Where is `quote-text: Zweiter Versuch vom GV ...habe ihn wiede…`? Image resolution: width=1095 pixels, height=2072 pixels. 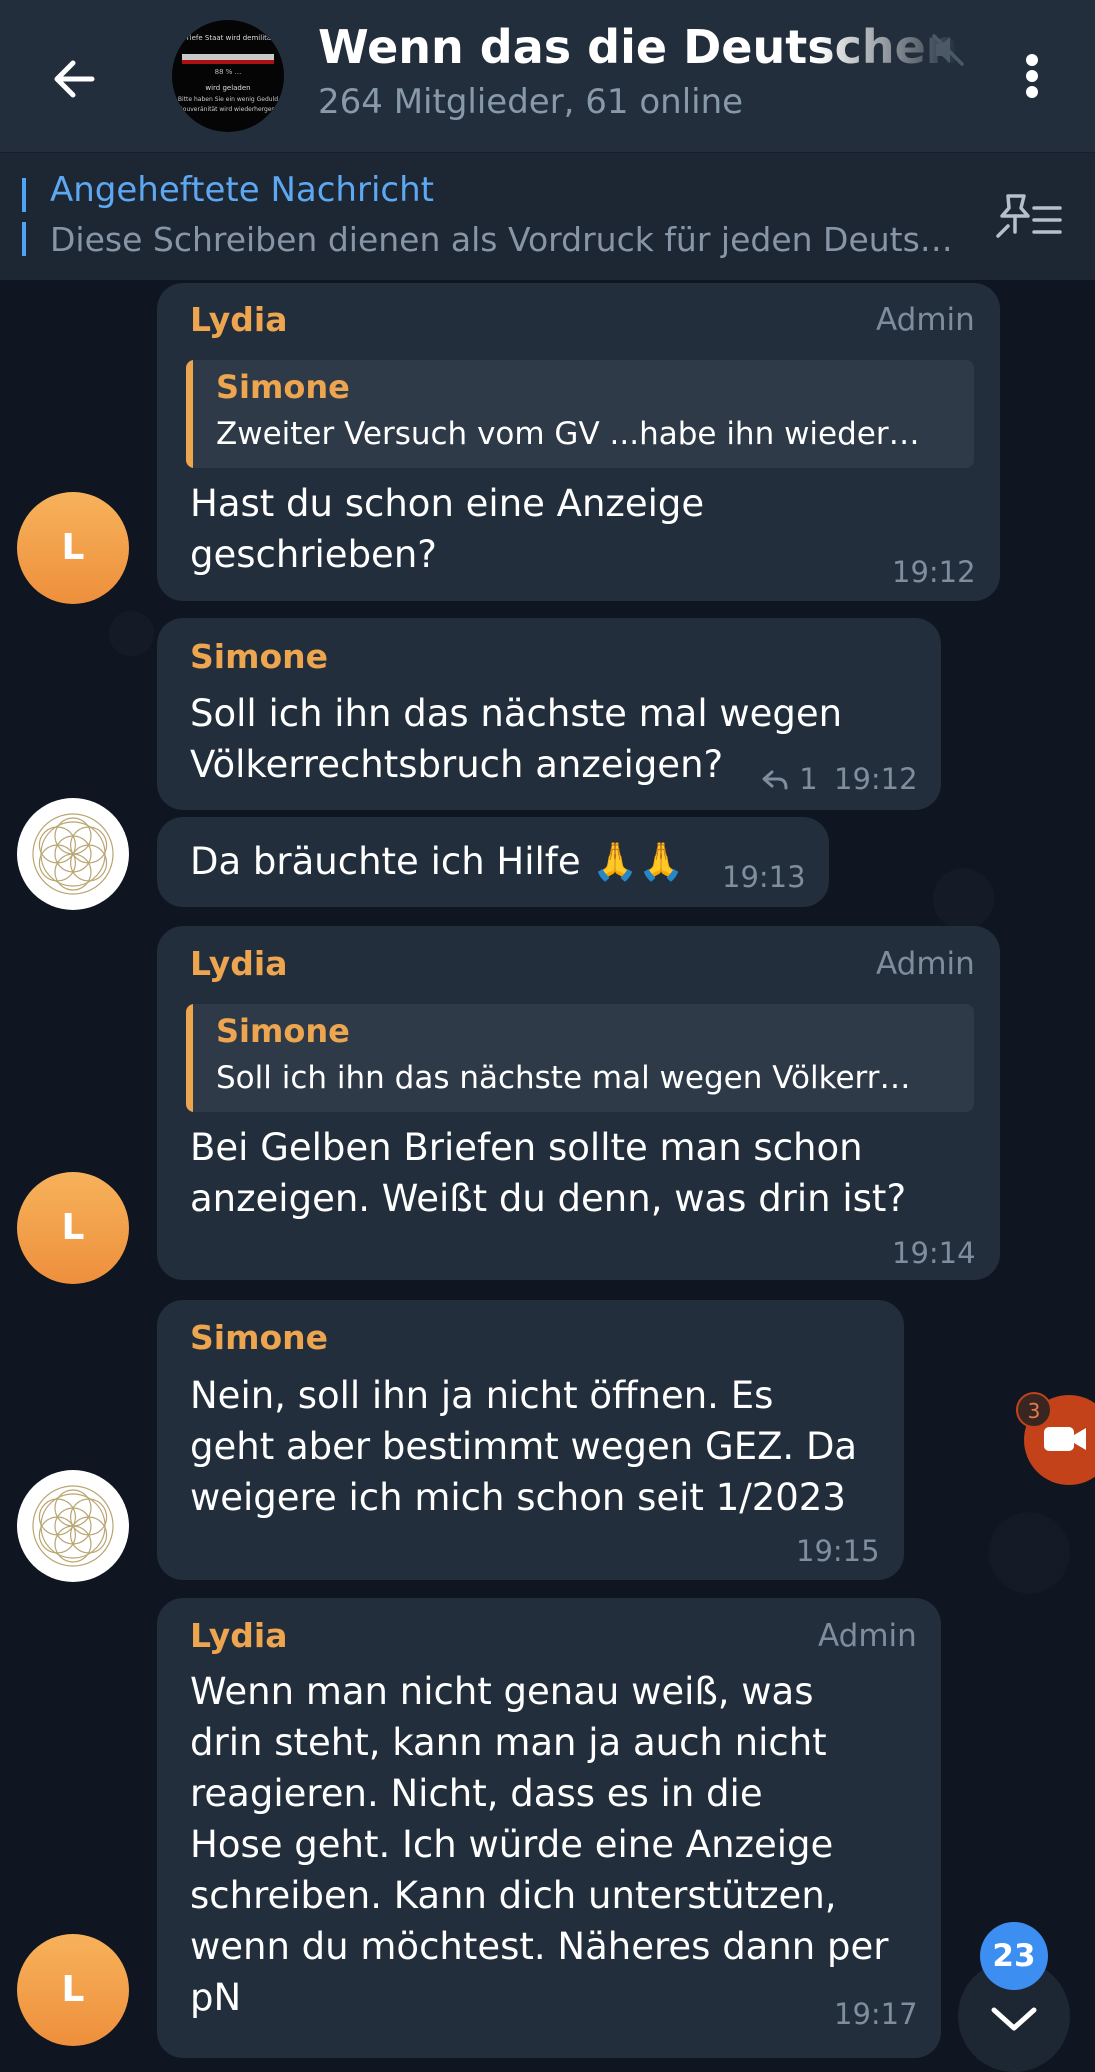
quote-text: Zweiter Versuch vom GV ...habe ihn wiede… is located at coordinates (568, 434).